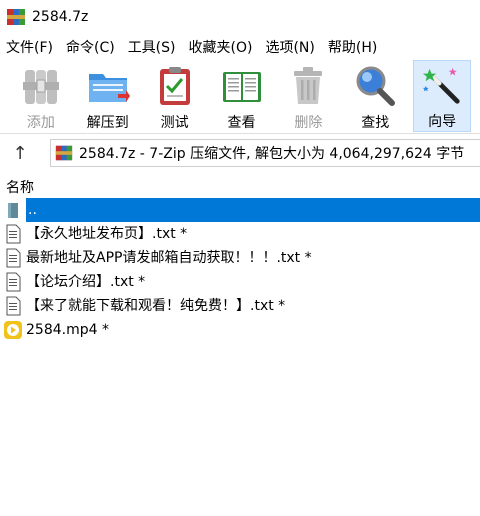  What do you see at coordinates (376, 86) in the screenshot?
I see `magnifier-icon` at bounding box center [376, 86].